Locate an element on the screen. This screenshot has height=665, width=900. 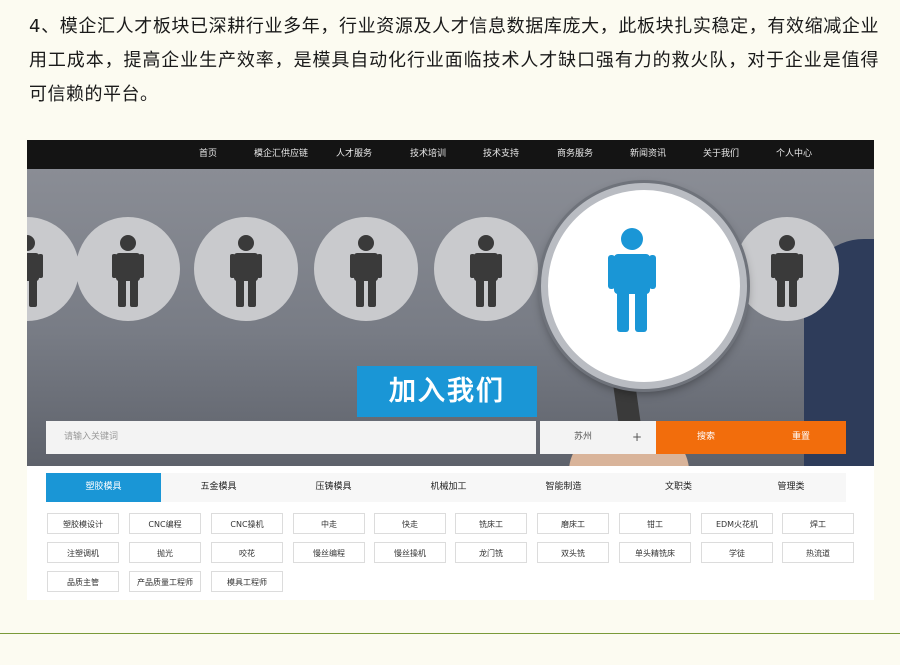
divider is located at coordinates (450, 633).